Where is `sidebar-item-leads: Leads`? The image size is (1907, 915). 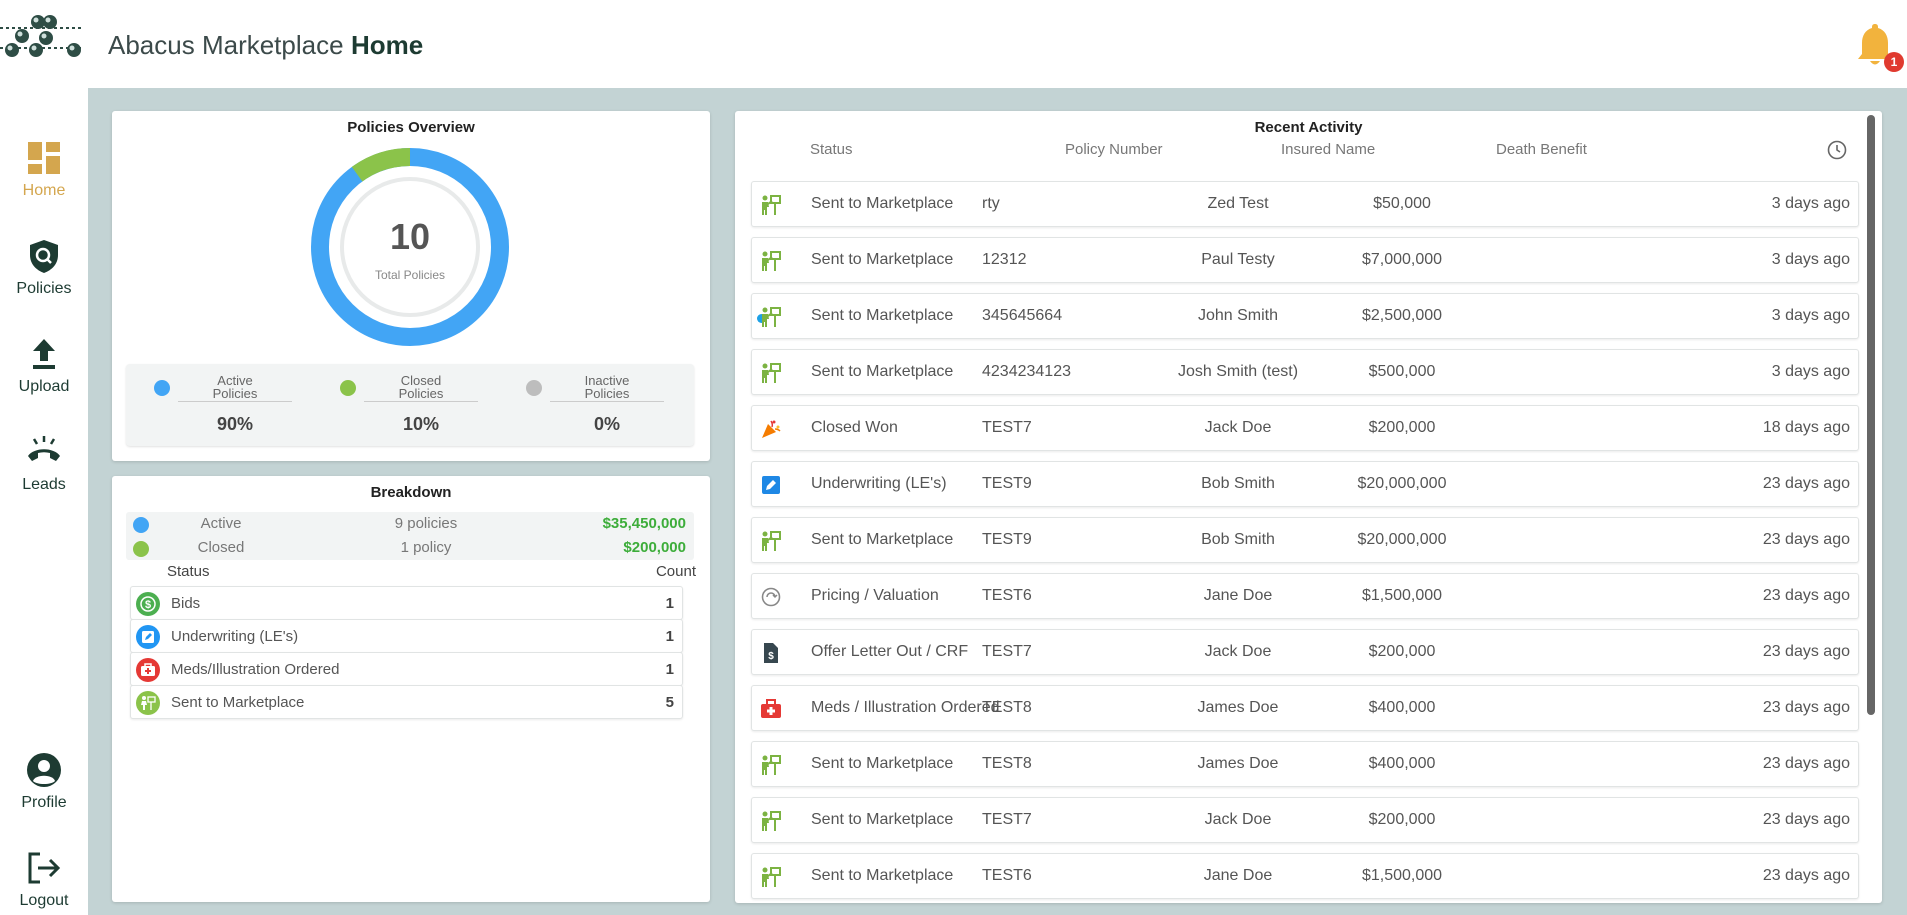
sidebar-item-leads: Leads is located at coordinates (44, 464).